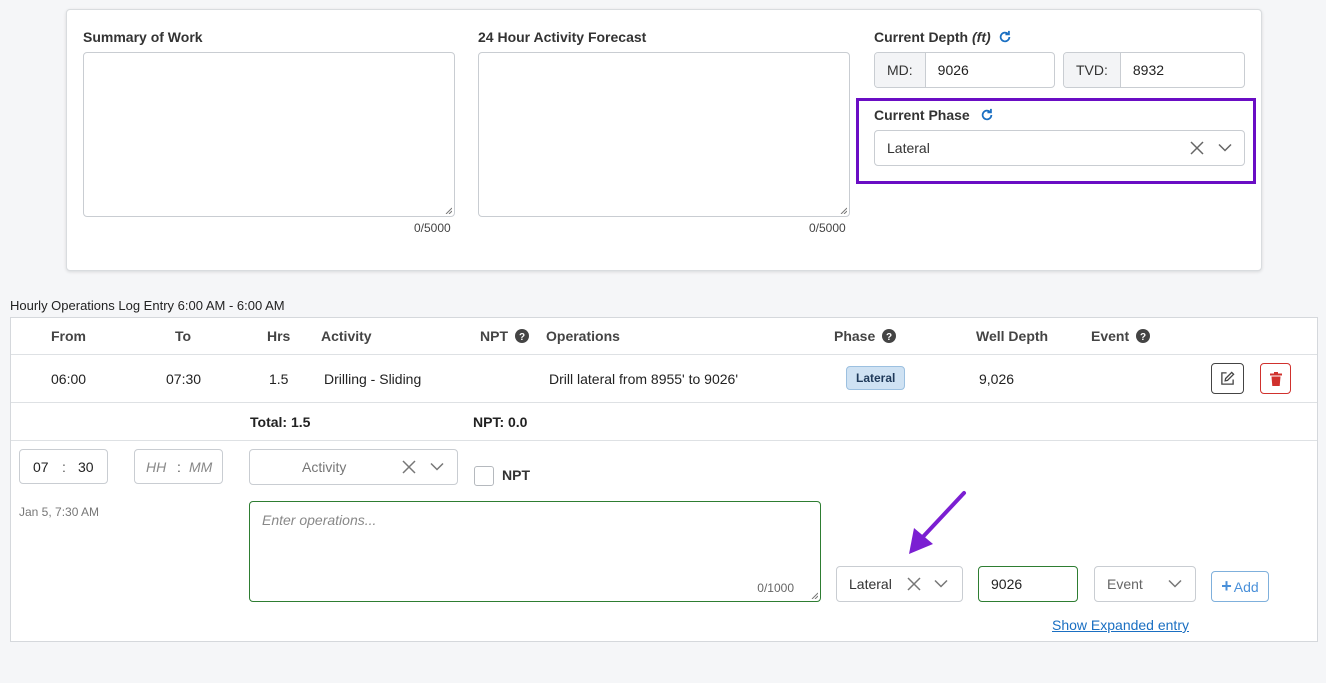 The width and height of the screenshot is (1326, 683). I want to click on row-activity: Drilling - Sliding, so click(373, 379).